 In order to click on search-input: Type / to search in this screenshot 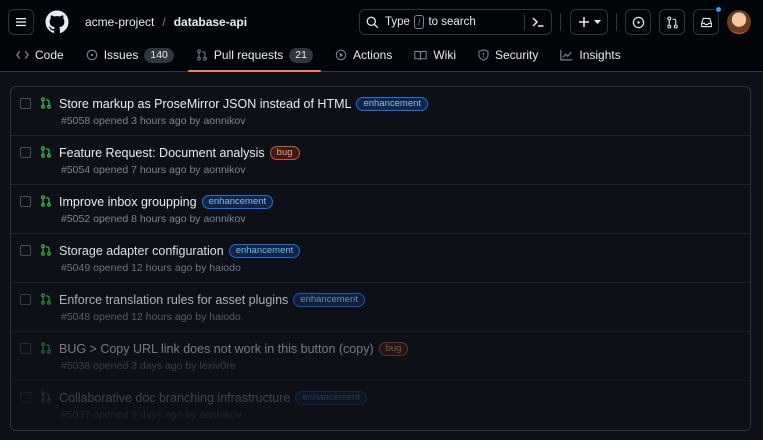, I will do `click(455, 22)`.